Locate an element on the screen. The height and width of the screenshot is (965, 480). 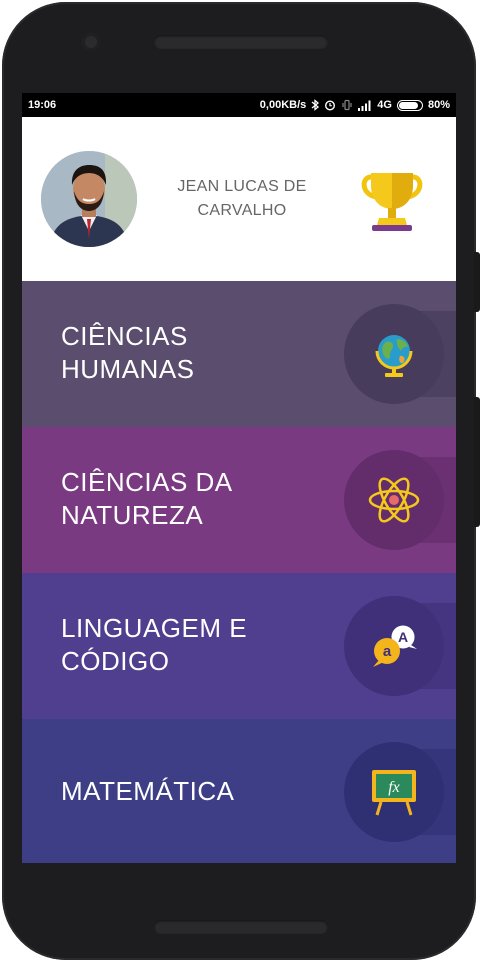
network-type: 4G is located at coordinates (384, 105).